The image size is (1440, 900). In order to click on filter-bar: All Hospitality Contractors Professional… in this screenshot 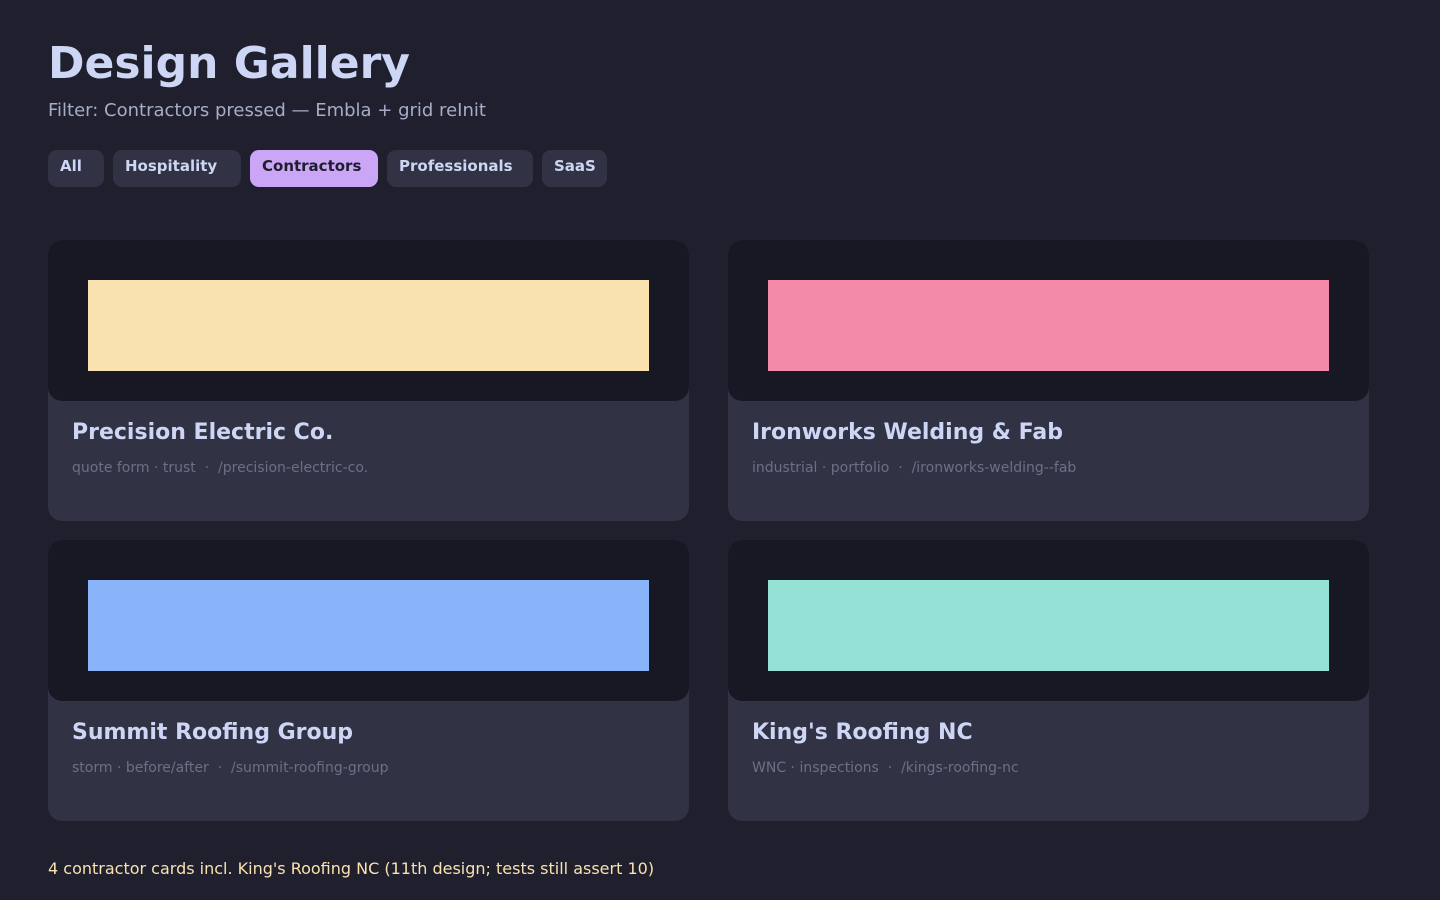, I will do `click(327, 168)`.